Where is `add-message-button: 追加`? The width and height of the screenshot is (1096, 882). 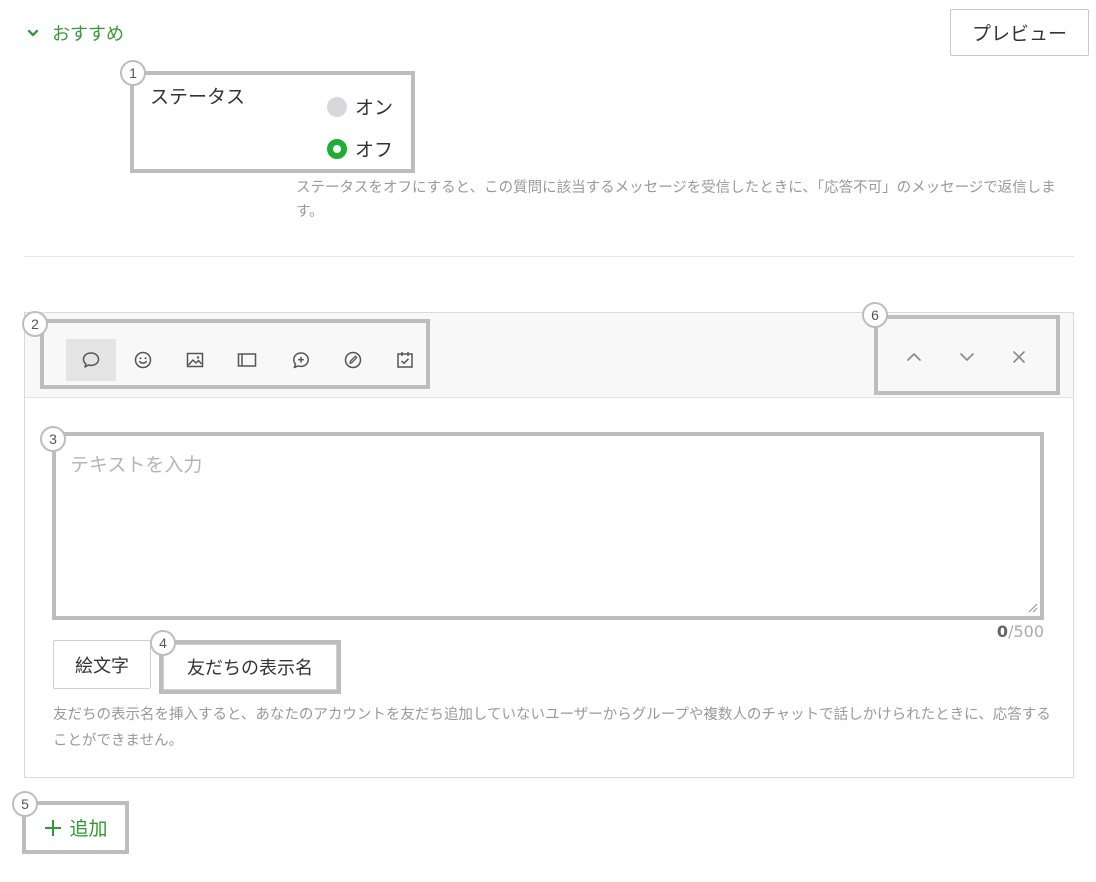
add-message-button: 追加 is located at coordinates (75, 827).